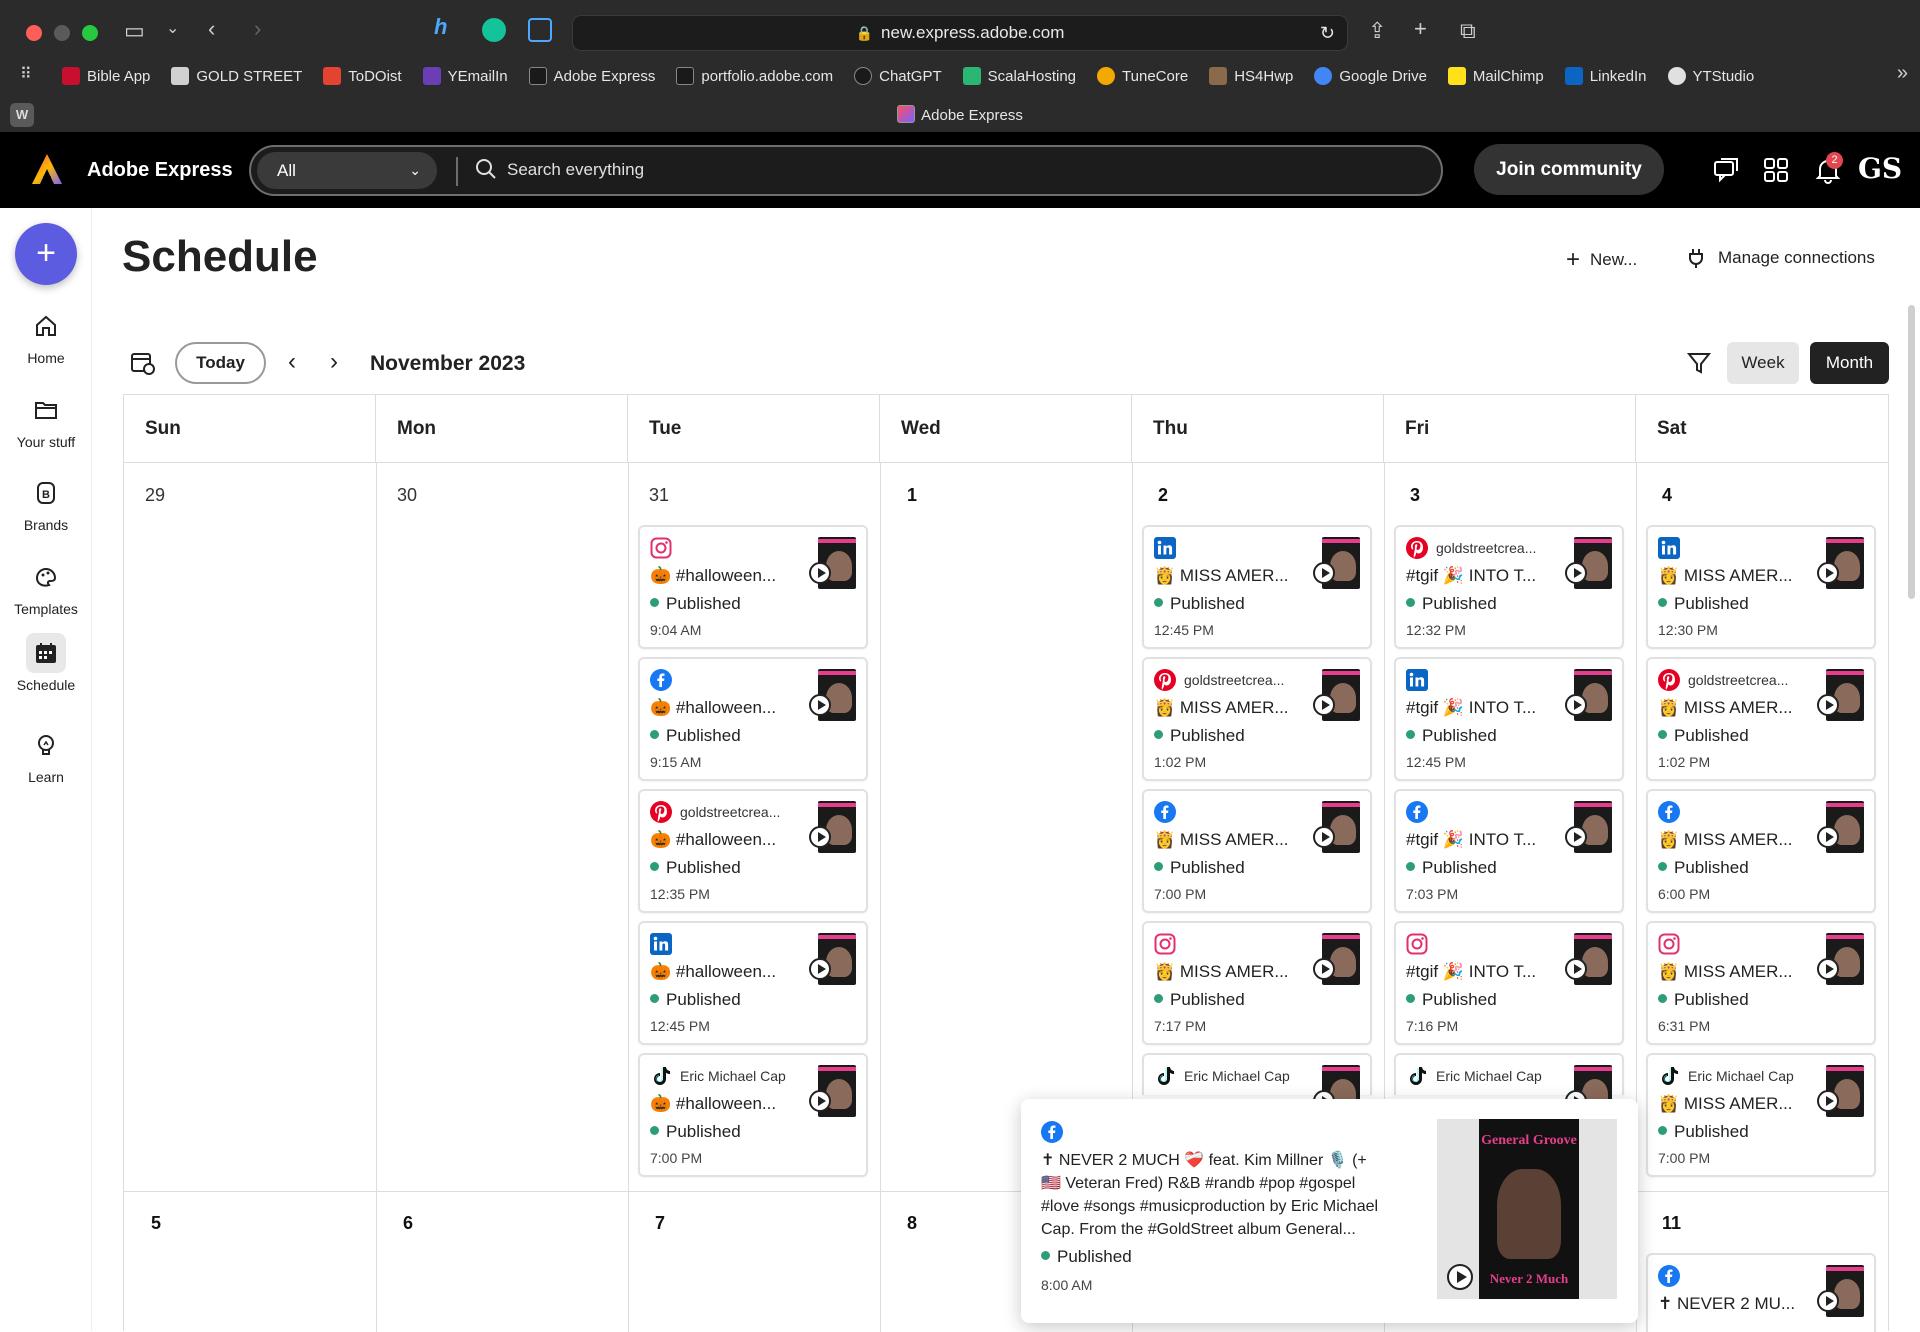  Describe the element at coordinates (575, 170) in the screenshot. I see `search-input: Search everything` at that location.